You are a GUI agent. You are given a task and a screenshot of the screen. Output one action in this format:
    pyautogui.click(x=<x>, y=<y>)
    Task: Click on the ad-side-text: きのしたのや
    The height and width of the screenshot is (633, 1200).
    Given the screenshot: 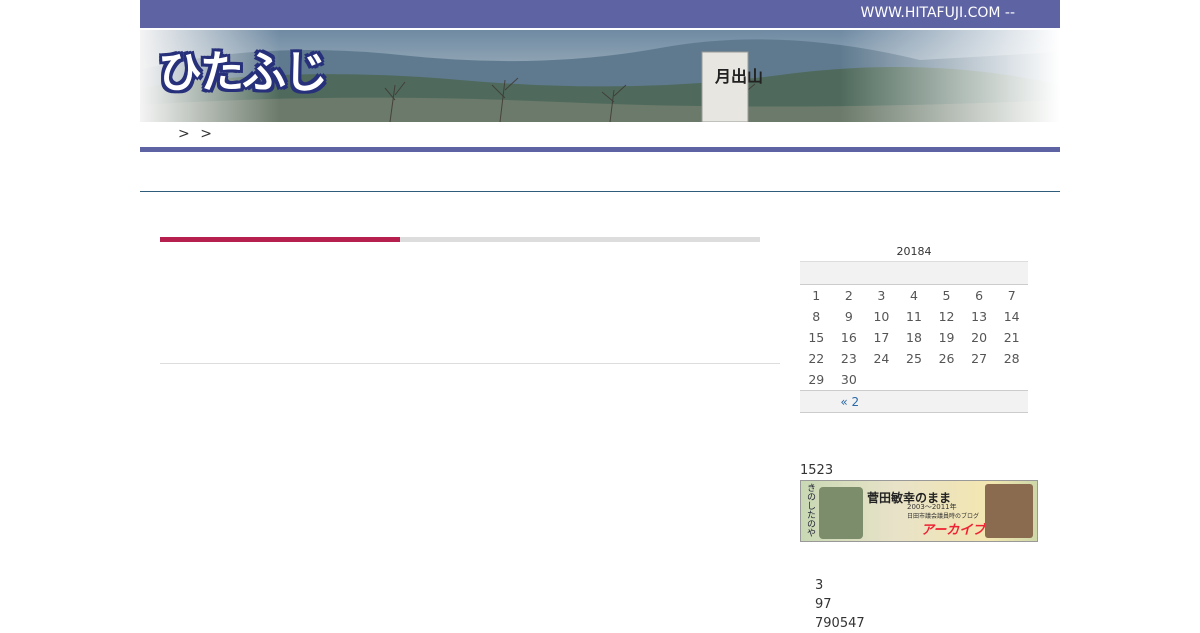 What is the action you would take?
    pyautogui.click(x=810, y=510)
    